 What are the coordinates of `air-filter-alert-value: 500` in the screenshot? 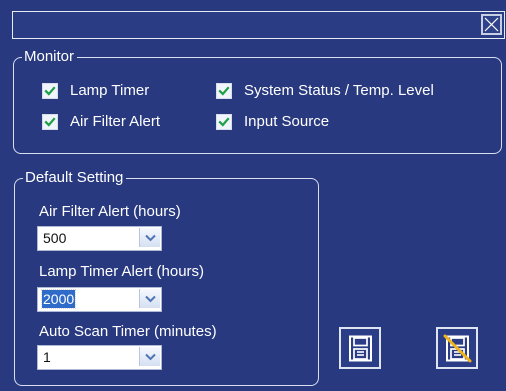 It's located at (55, 238).